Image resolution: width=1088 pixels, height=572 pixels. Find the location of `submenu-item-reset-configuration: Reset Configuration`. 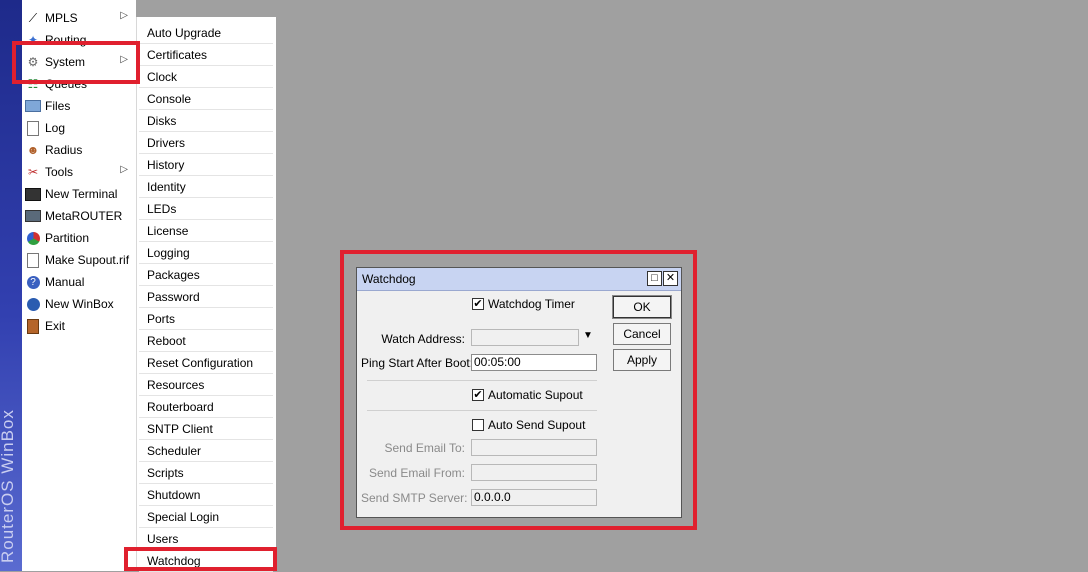

submenu-item-reset-configuration: Reset Configuration is located at coordinates (206, 363).